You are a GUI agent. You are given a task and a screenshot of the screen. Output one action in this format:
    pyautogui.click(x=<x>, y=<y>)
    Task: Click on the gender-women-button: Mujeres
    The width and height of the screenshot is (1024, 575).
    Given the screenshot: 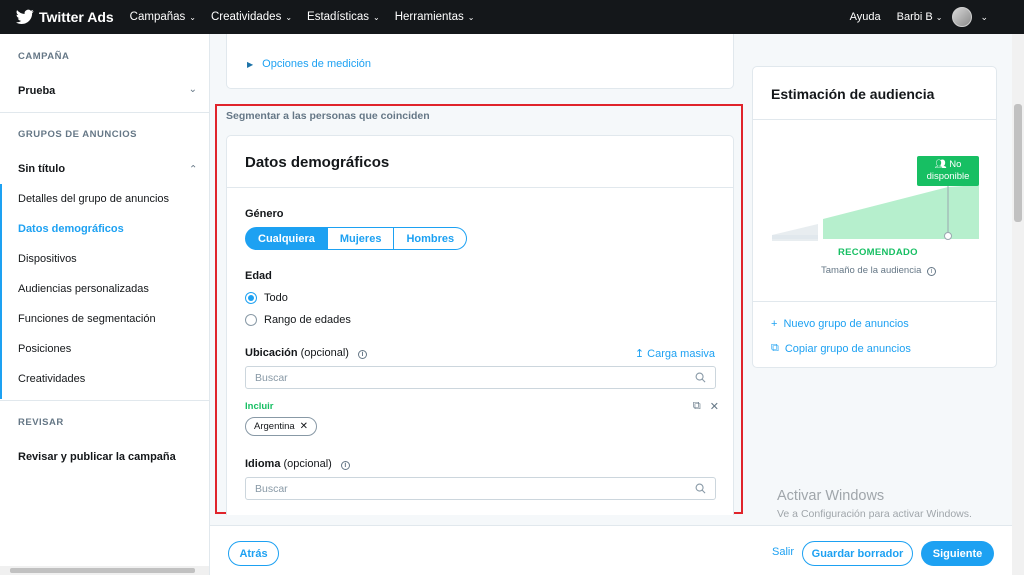 What is the action you would take?
    pyautogui.click(x=361, y=238)
    